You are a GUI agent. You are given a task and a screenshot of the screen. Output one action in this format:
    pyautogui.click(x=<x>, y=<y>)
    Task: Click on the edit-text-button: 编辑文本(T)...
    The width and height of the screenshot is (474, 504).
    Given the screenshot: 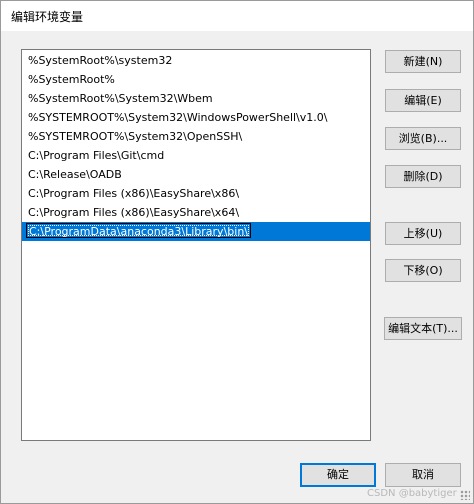 What is the action you would take?
    pyautogui.click(x=423, y=328)
    